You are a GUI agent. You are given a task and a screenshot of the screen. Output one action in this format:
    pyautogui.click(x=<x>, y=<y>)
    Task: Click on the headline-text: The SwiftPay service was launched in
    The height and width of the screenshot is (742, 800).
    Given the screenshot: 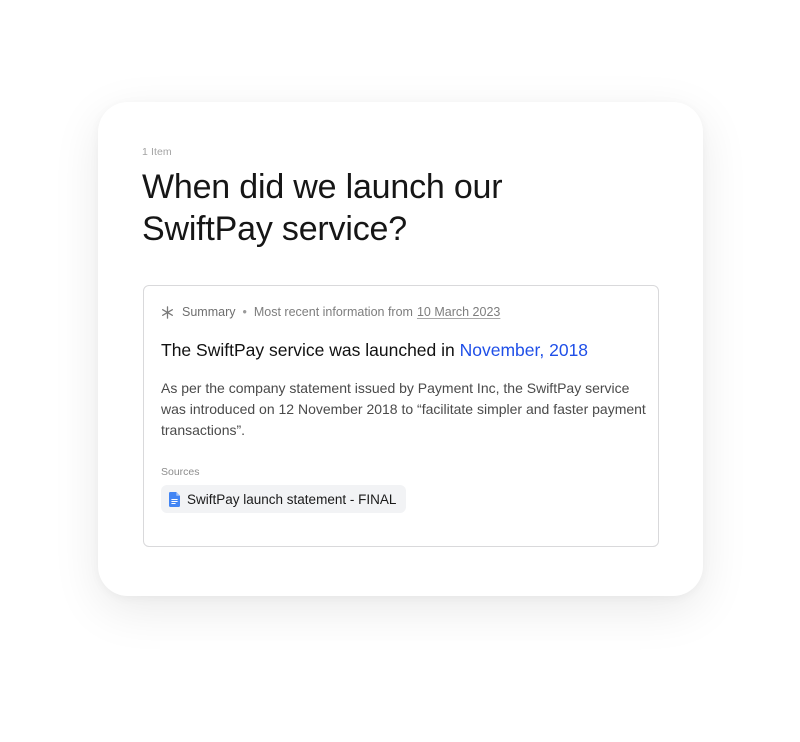 What is the action you would take?
    pyautogui.click(x=308, y=350)
    